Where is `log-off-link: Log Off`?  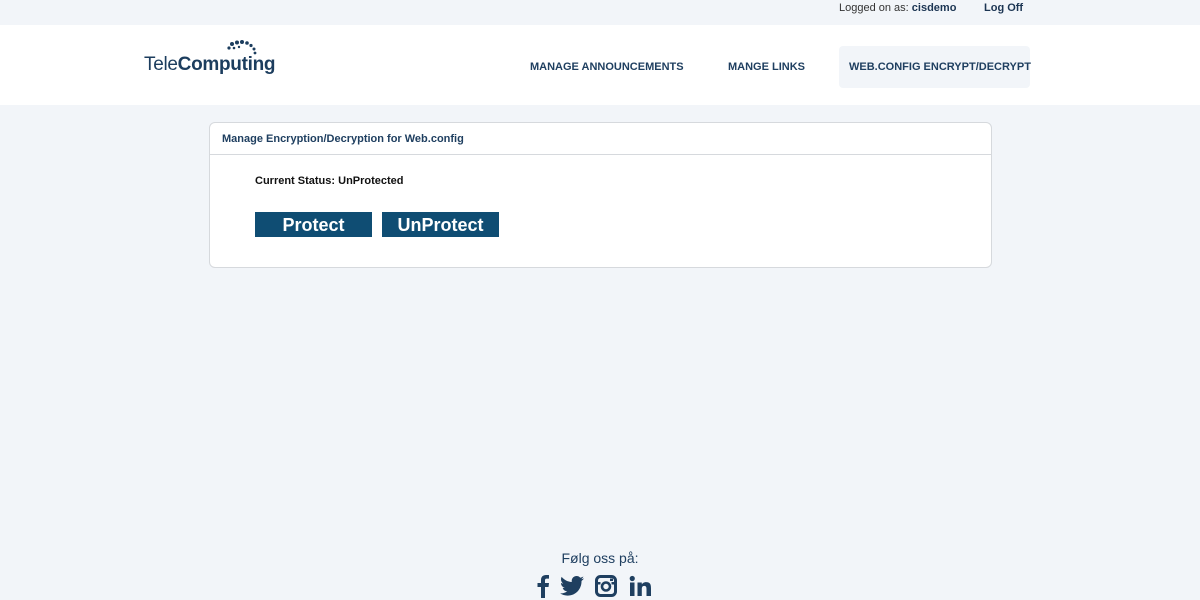 log-off-link: Log Off is located at coordinates (1003, 8).